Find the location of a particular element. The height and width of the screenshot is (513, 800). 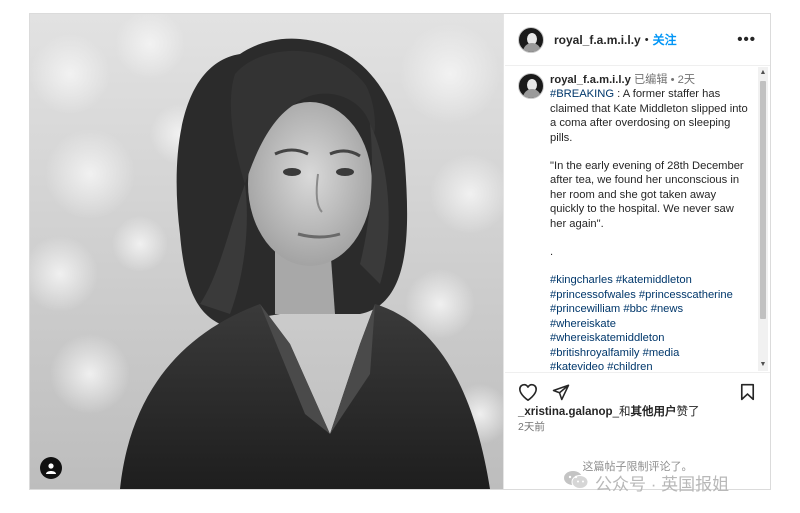

caption-scrollbar: ▲ ▼ is located at coordinates (763, 219).